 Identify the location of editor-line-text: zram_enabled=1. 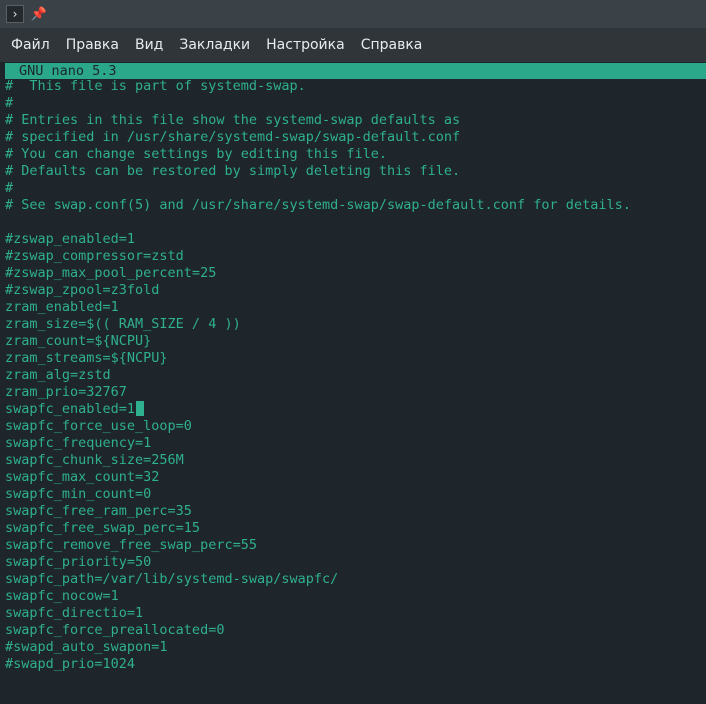
(62, 307).